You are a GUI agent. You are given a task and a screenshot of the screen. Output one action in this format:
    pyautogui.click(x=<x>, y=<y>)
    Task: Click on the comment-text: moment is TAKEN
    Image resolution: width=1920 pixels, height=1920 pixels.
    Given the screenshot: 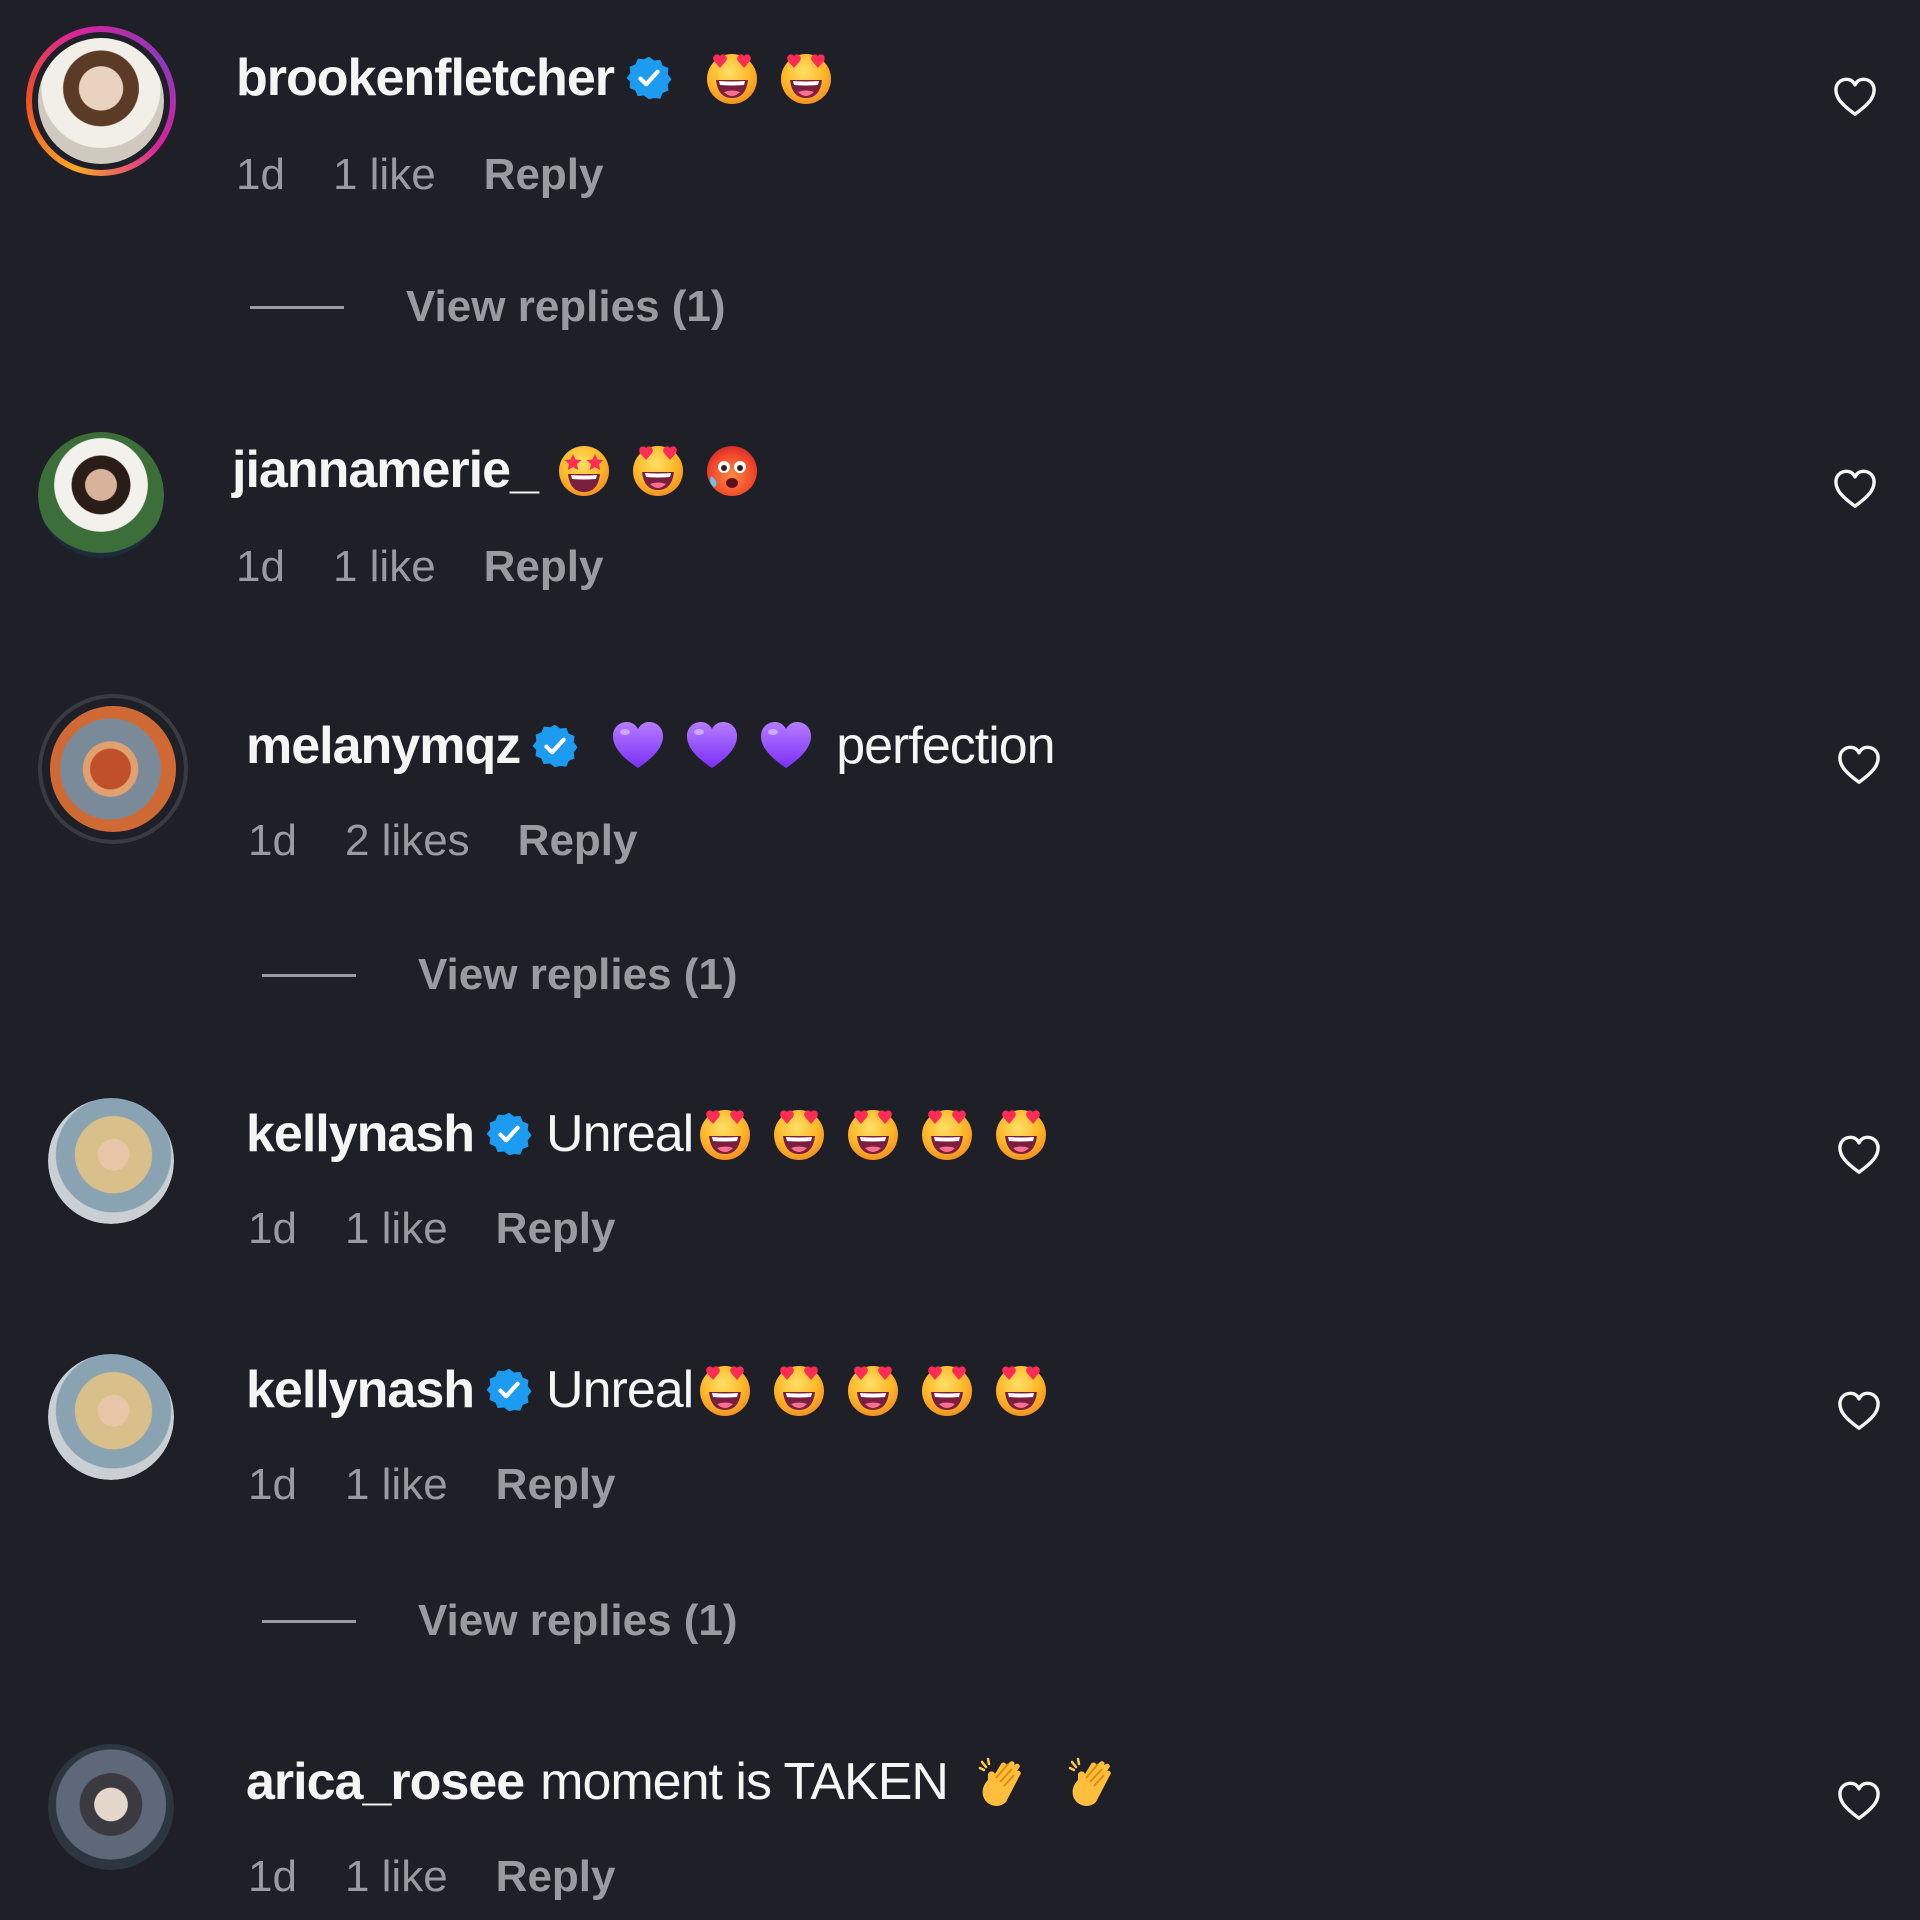 What is the action you would take?
    pyautogui.click(x=744, y=1782)
    